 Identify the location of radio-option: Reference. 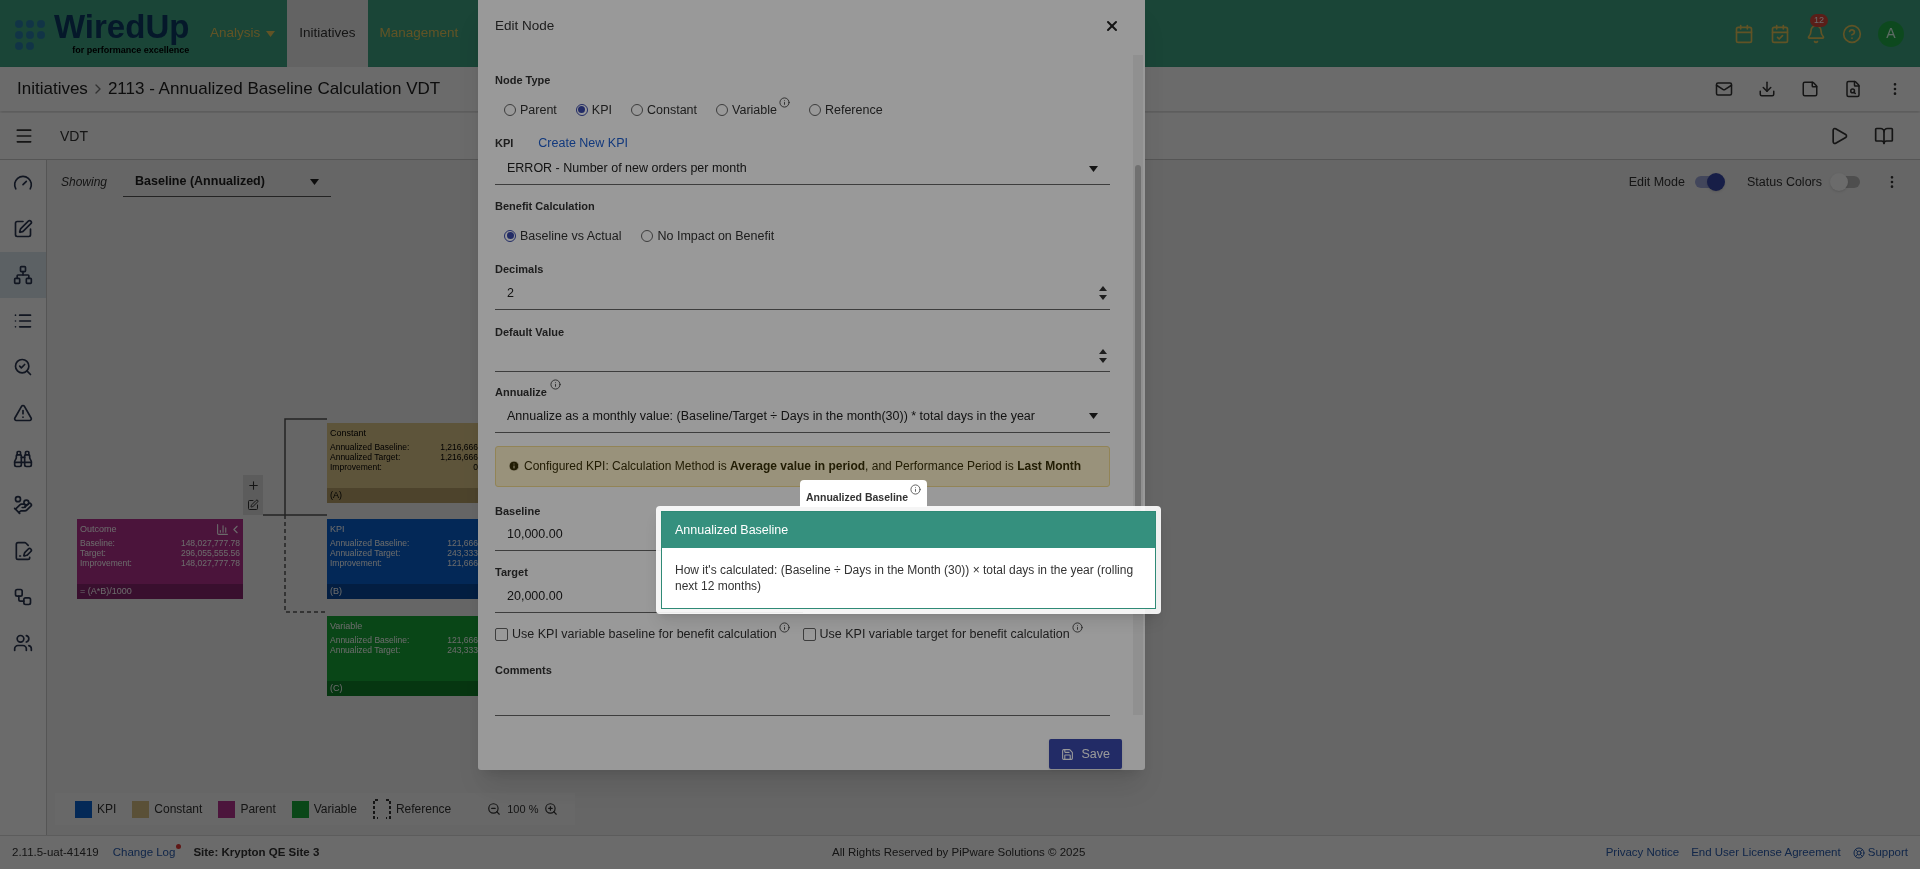
(845, 110).